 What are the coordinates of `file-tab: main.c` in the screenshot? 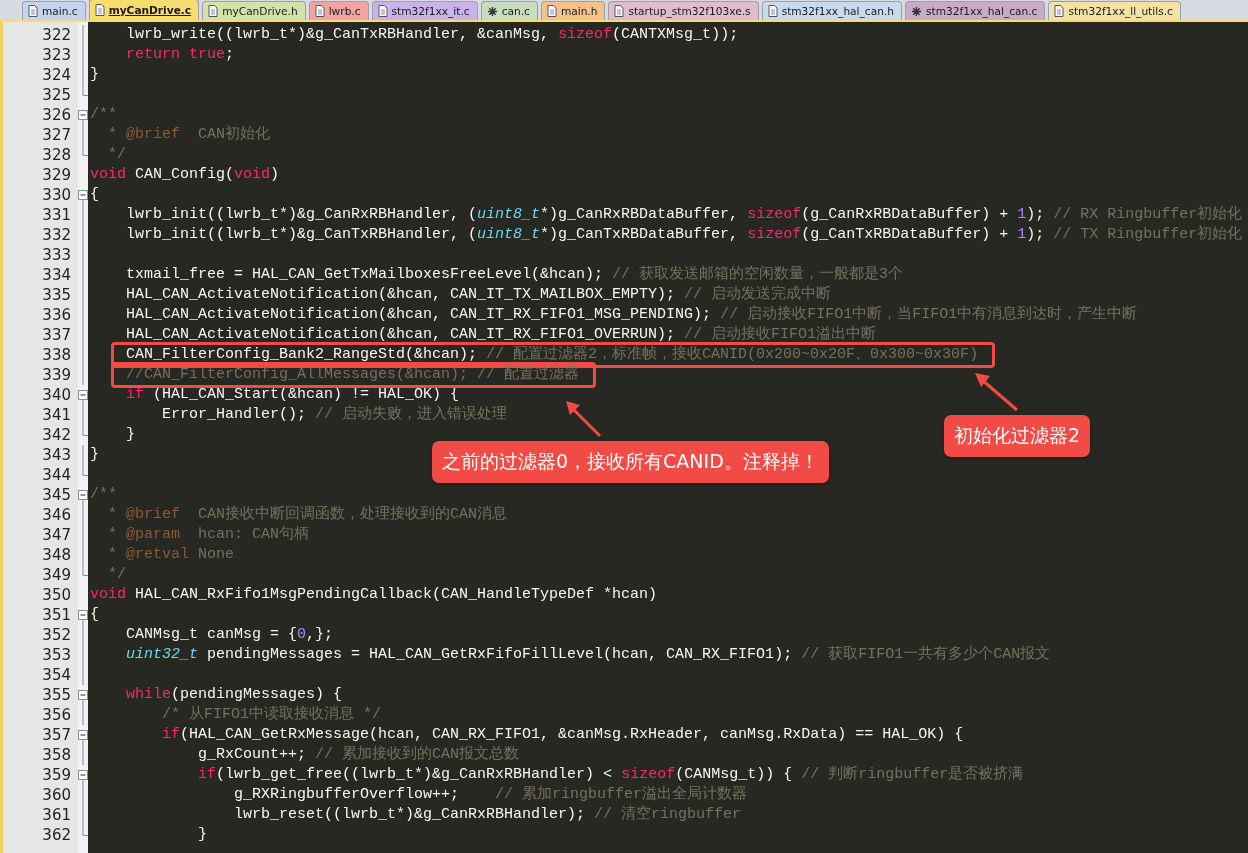 It's located at (54, 10).